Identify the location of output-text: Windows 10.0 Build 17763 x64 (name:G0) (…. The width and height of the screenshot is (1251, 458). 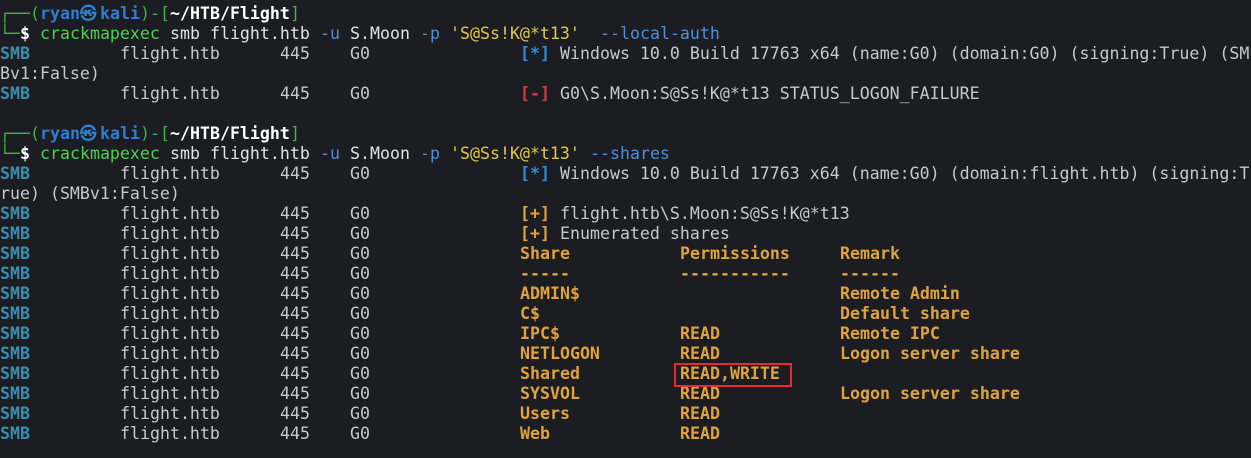
(905, 173).